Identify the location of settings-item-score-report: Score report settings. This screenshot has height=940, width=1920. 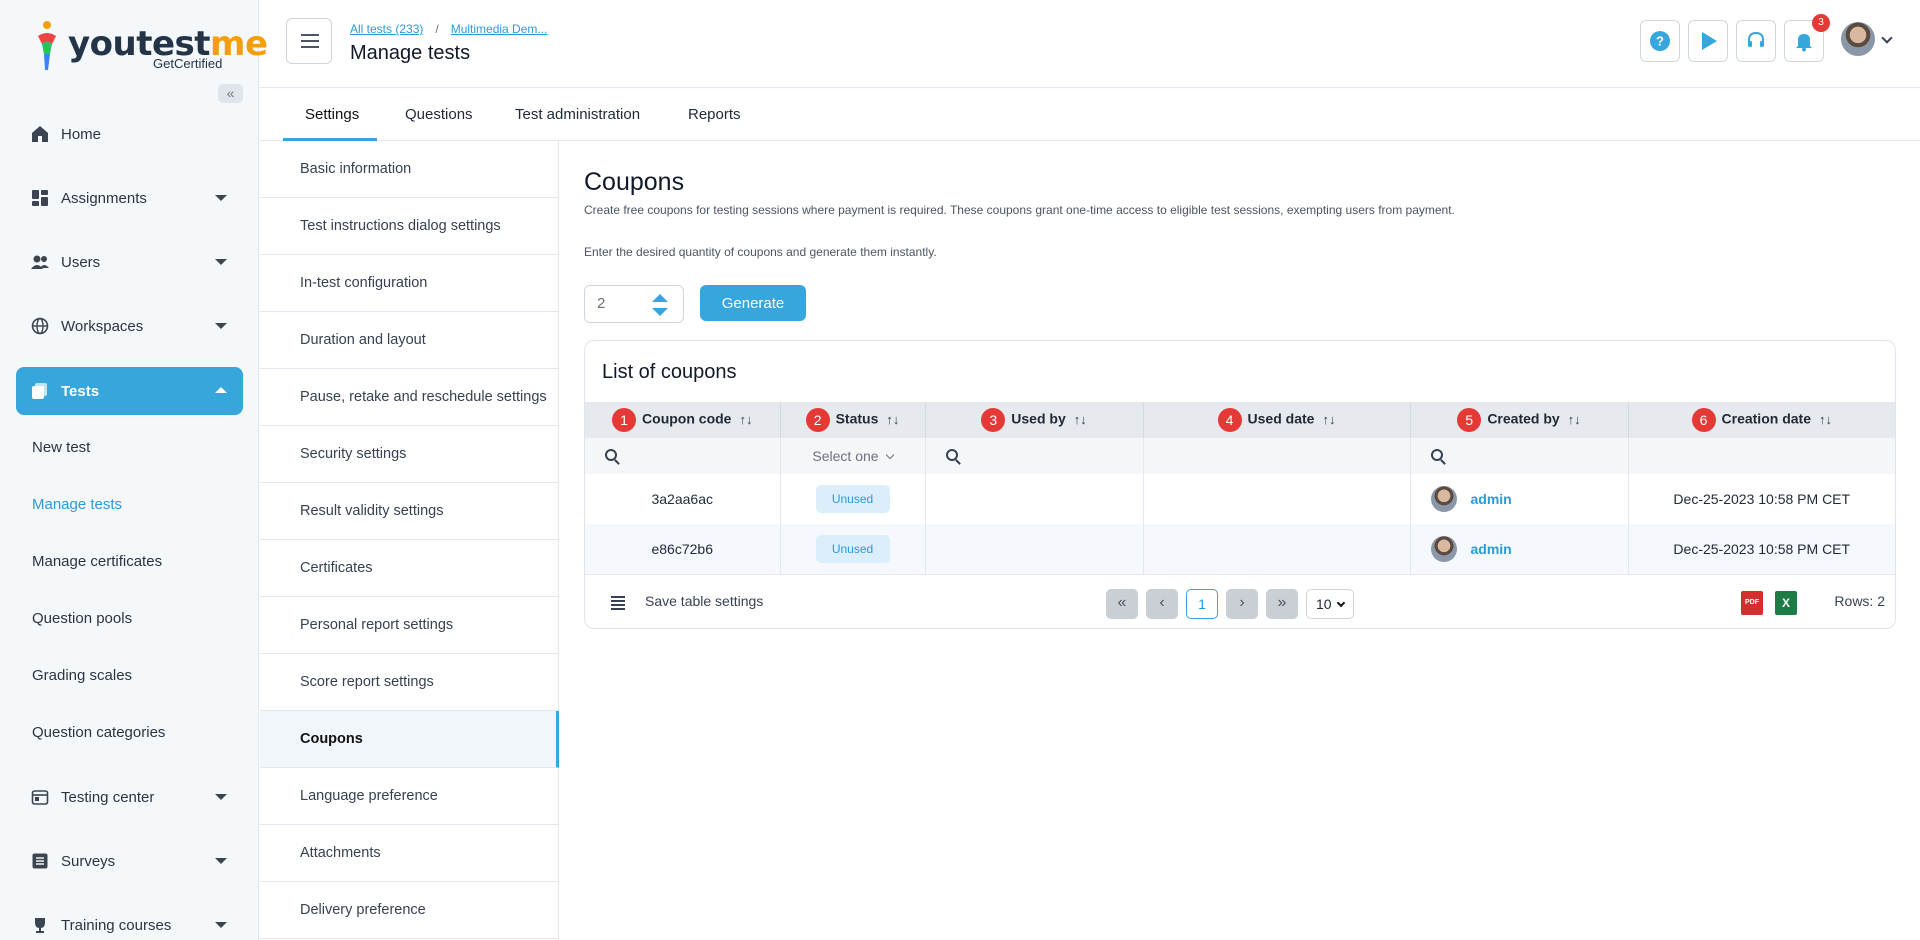
(409, 682).